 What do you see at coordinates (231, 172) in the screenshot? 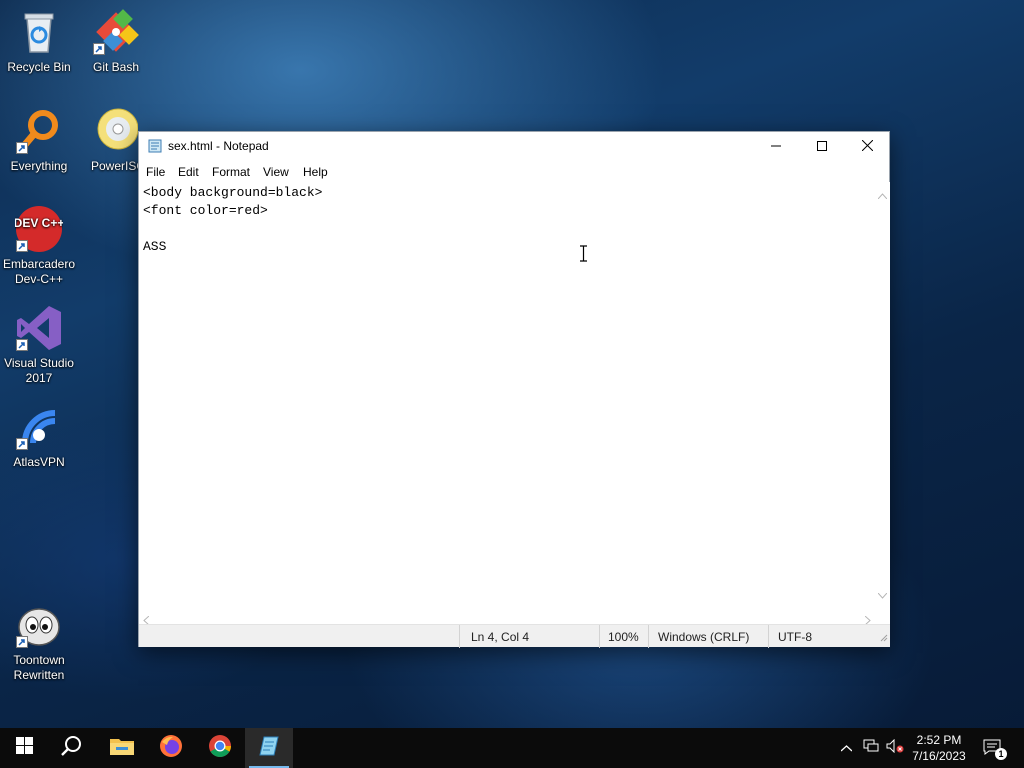
I see `menu-format: Format` at bounding box center [231, 172].